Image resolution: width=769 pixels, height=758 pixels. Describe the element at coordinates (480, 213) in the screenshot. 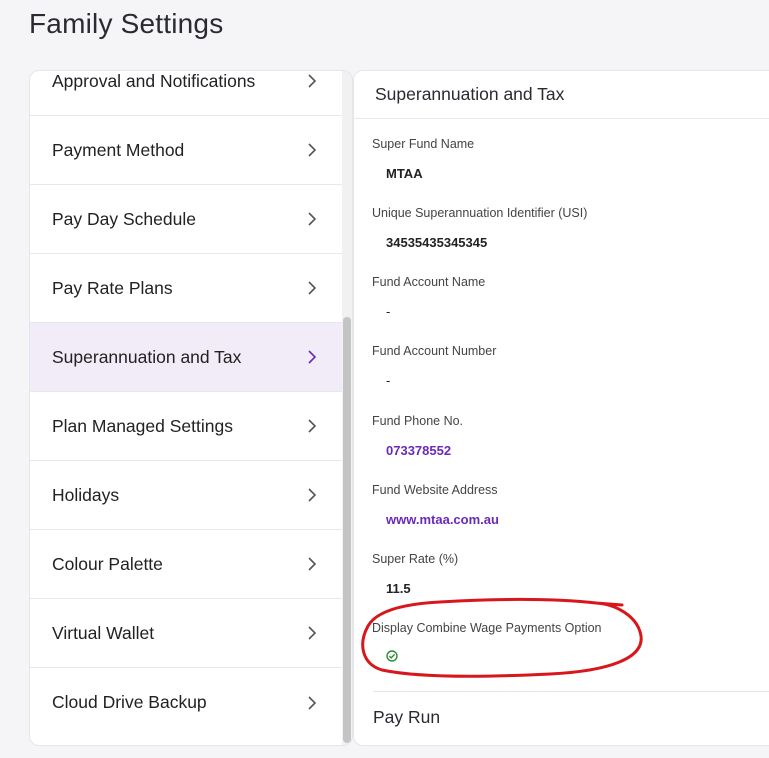

I see `field-label: Unique Superannuation Identifier (USI)` at that location.